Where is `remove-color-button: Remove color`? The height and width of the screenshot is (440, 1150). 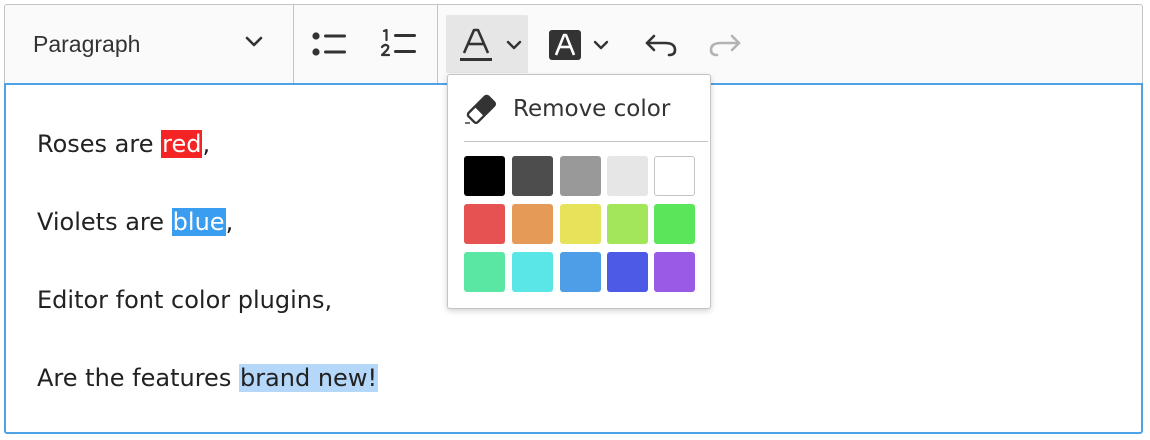 remove-color-button: Remove color is located at coordinates (579, 108).